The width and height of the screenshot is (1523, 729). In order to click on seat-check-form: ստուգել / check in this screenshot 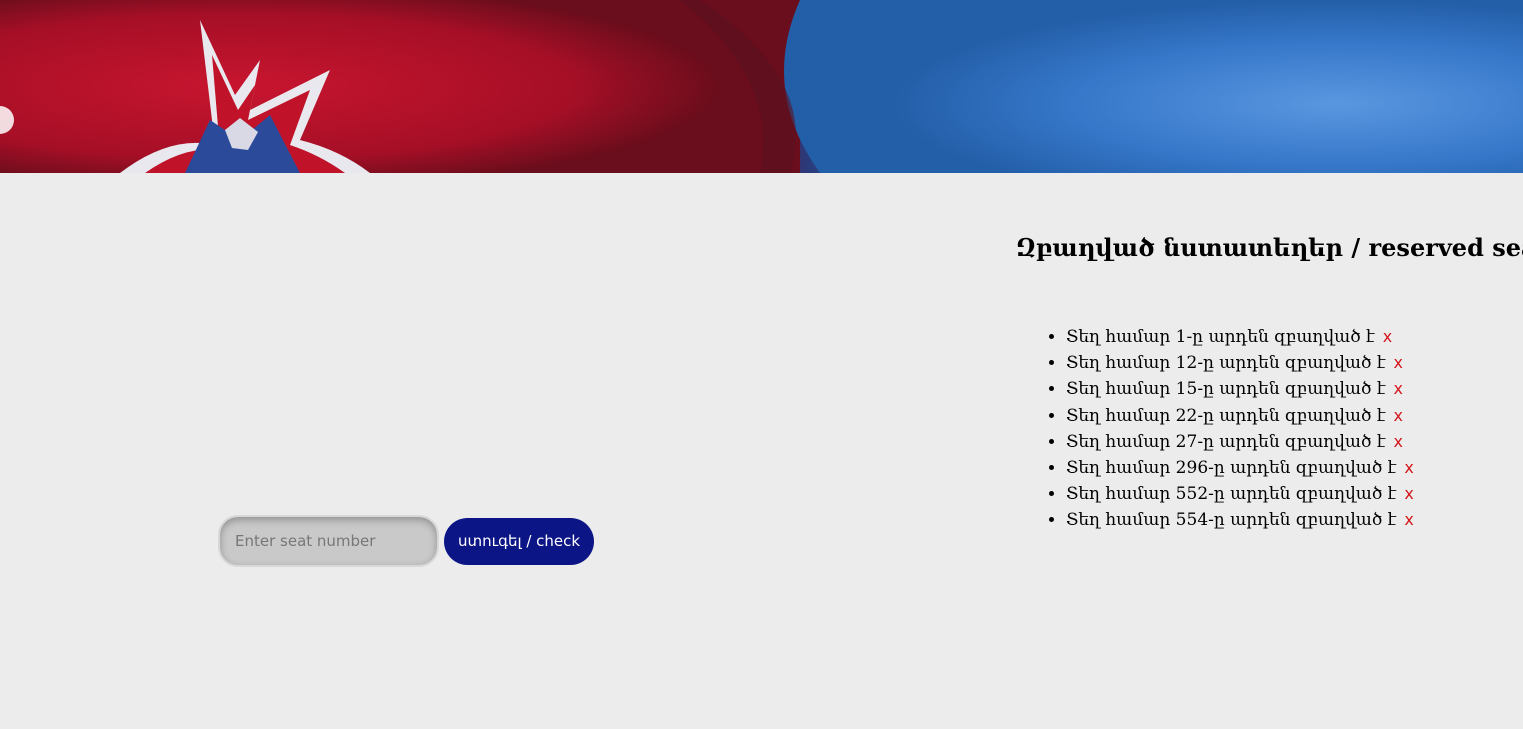, I will do `click(406, 541)`.